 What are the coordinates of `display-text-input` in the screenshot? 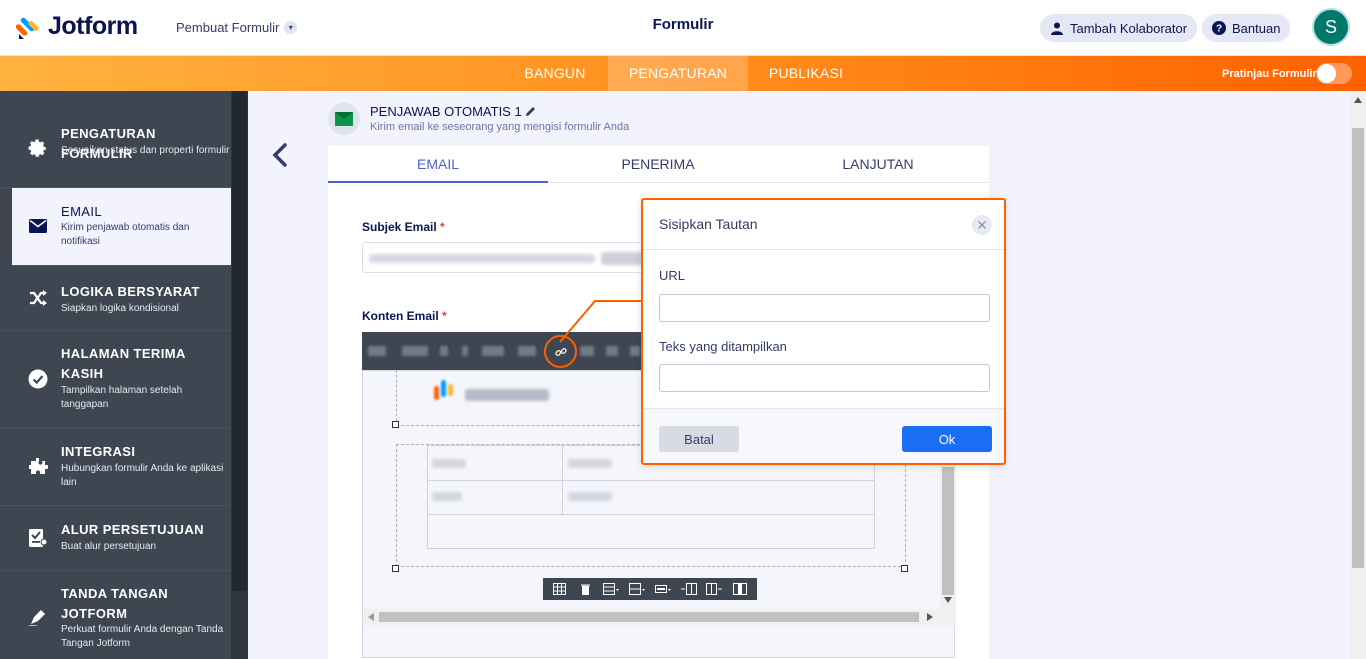 It's located at (824, 378).